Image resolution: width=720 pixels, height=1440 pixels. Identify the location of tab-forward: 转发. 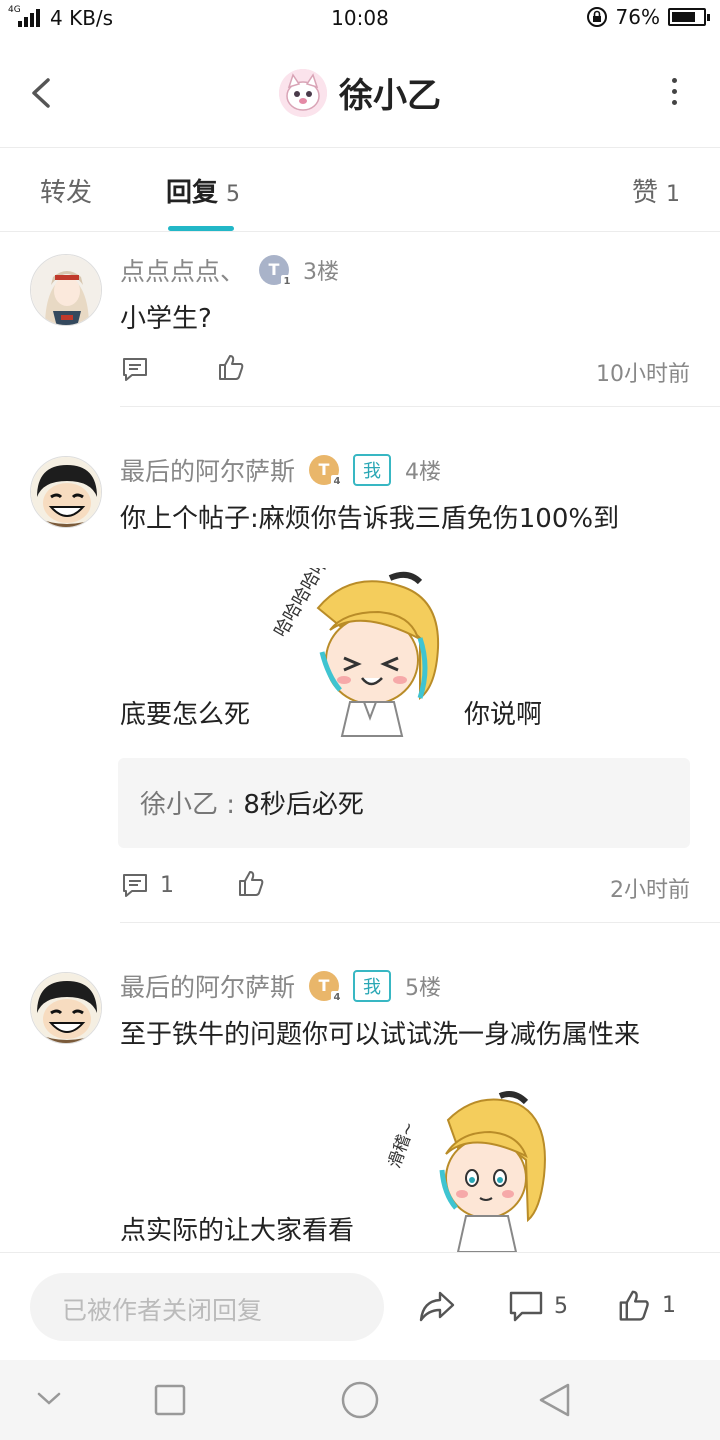
(66, 190).